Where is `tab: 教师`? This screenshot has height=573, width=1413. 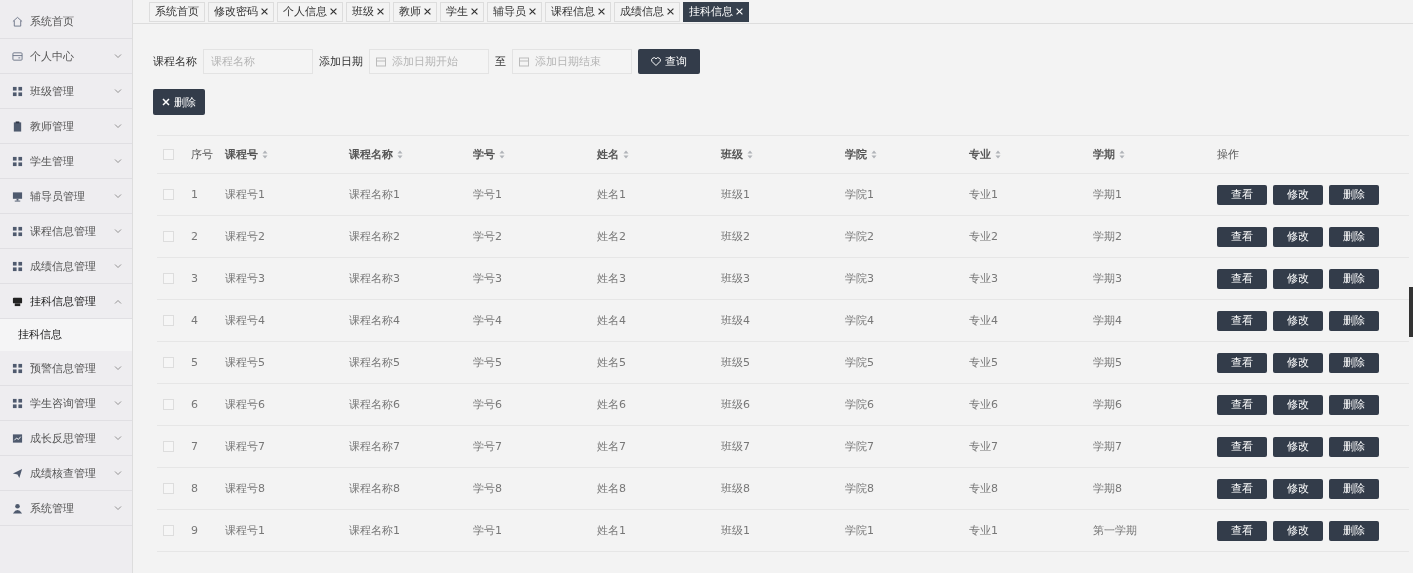 tab: 教师 is located at coordinates (415, 11).